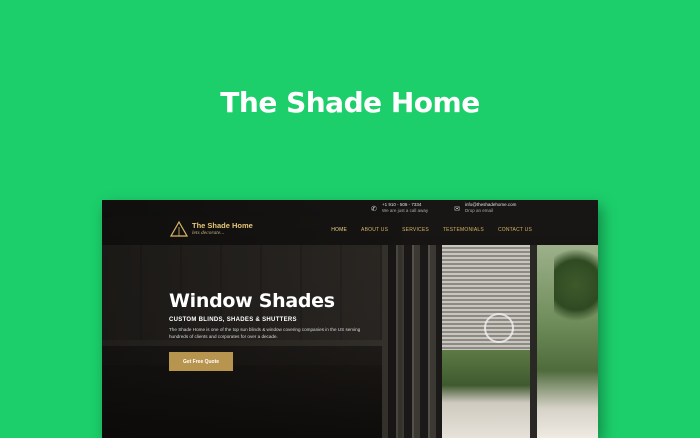  Describe the element at coordinates (415, 230) in the screenshot. I see `nav-services: SERVICES` at that location.